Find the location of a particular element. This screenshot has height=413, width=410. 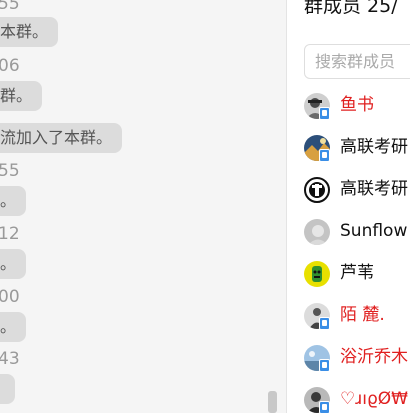

message-timestamp: 00 is located at coordinates (10, 297).